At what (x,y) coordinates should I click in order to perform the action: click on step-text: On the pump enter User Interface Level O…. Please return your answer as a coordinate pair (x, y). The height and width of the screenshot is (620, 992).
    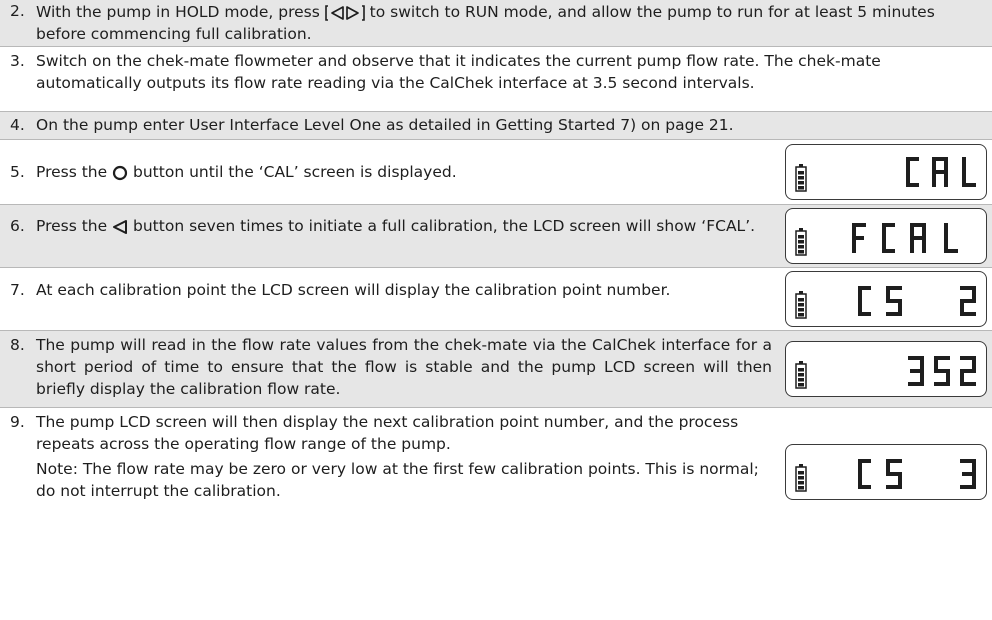
    Looking at the image, I should click on (385, 125).